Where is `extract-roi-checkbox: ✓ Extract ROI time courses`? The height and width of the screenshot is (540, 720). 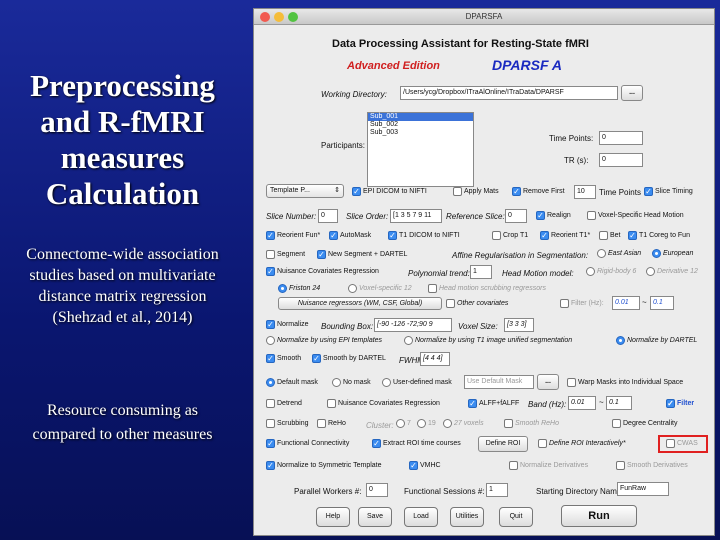
extract-roi-checkbox: ✓ Extract ROI time courses is located at coordinates (416, 443).